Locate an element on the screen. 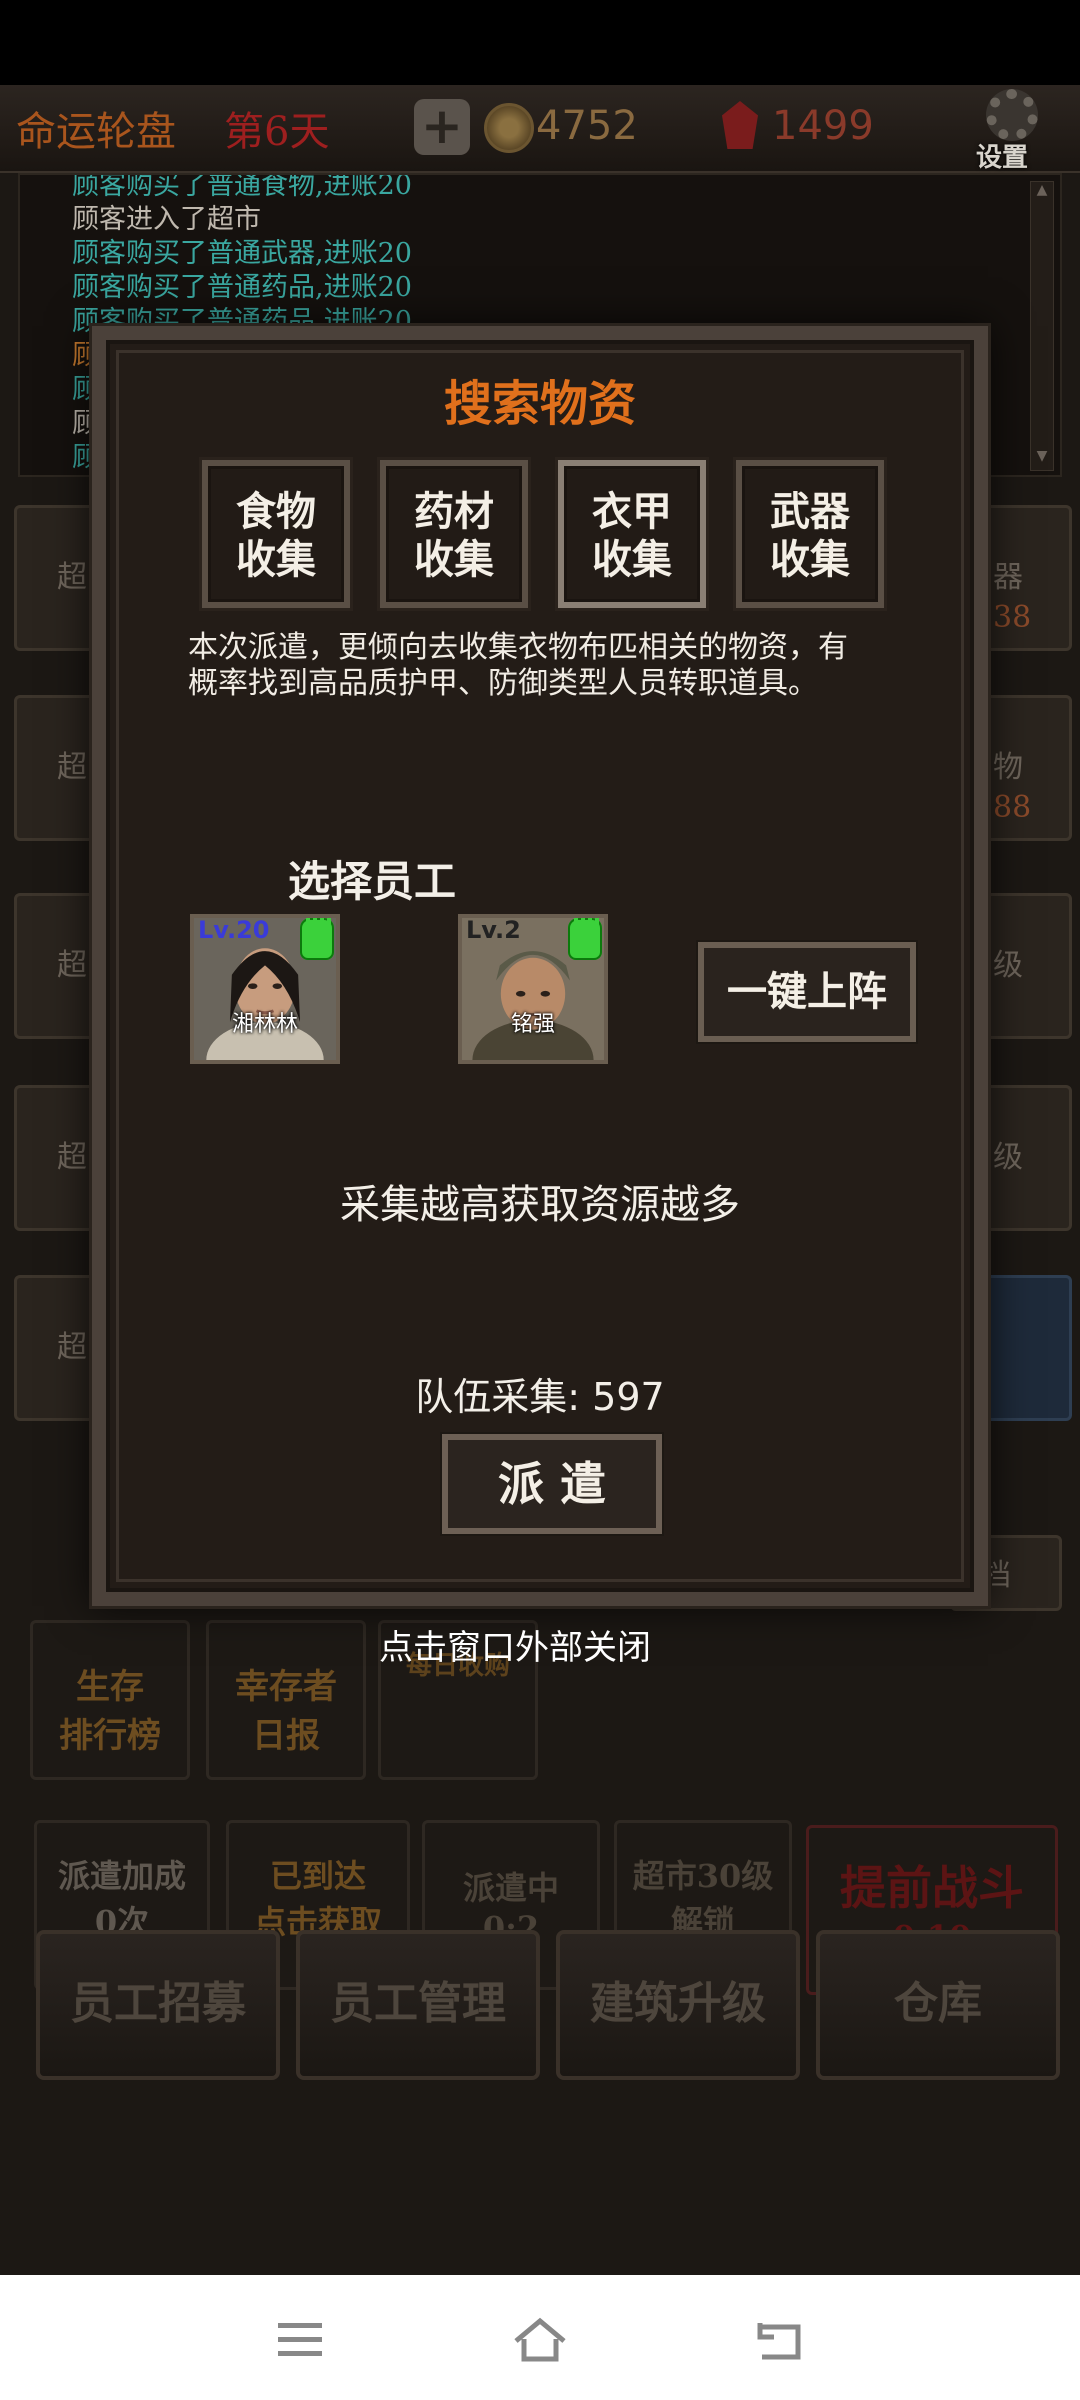 This screenshot has height=2400, width=1080. select-staff-label: 选择员工 is located at coordinates (372, 881).